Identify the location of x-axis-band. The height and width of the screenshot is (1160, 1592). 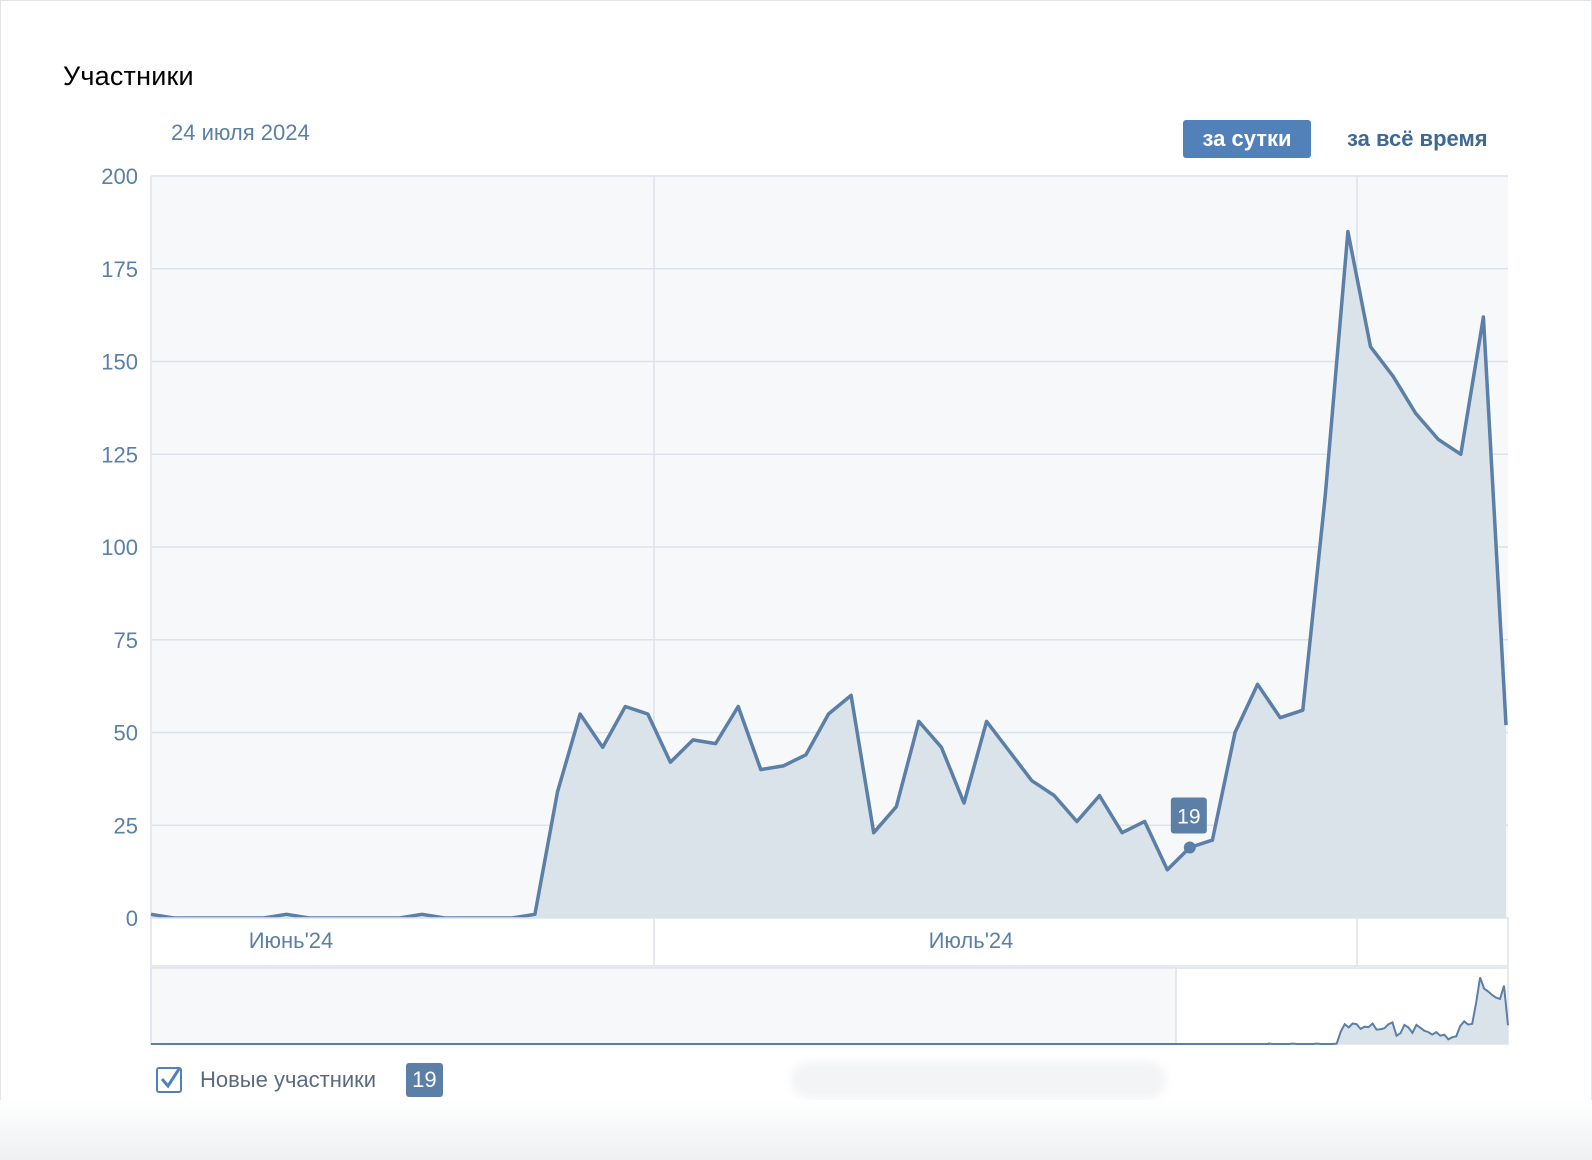
(829, 942).